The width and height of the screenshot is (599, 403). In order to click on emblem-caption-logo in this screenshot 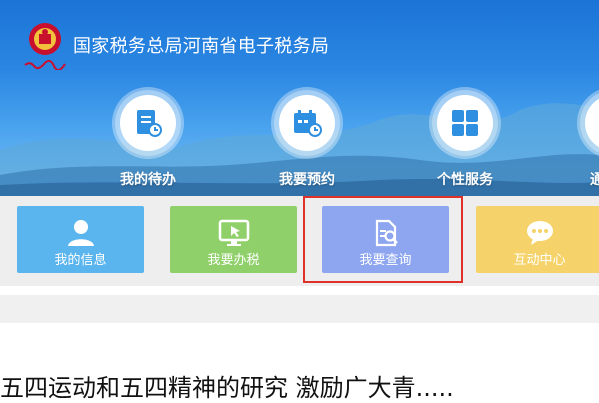, I will do `click(45, 65)`.